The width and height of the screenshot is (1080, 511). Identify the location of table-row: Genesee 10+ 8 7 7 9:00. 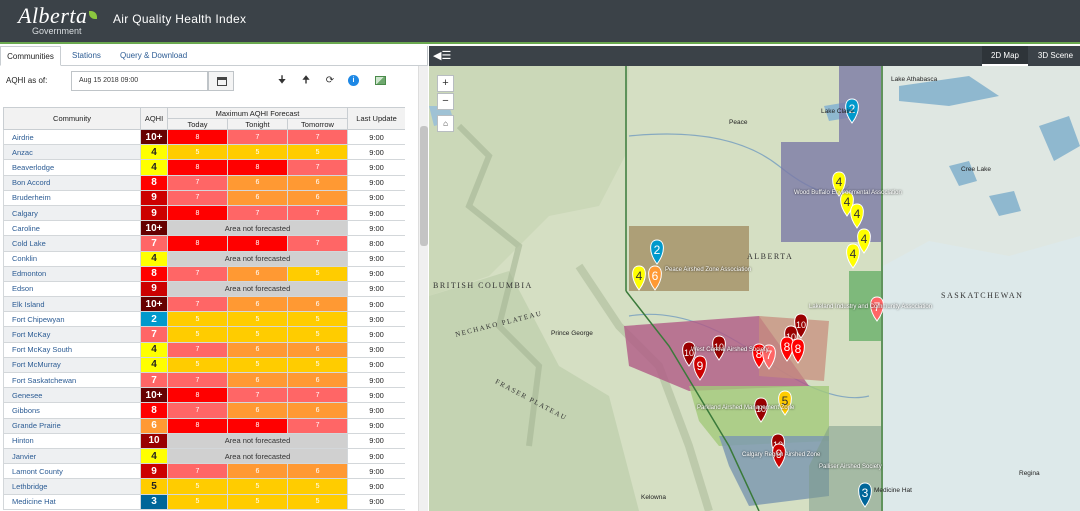
(204, 395).